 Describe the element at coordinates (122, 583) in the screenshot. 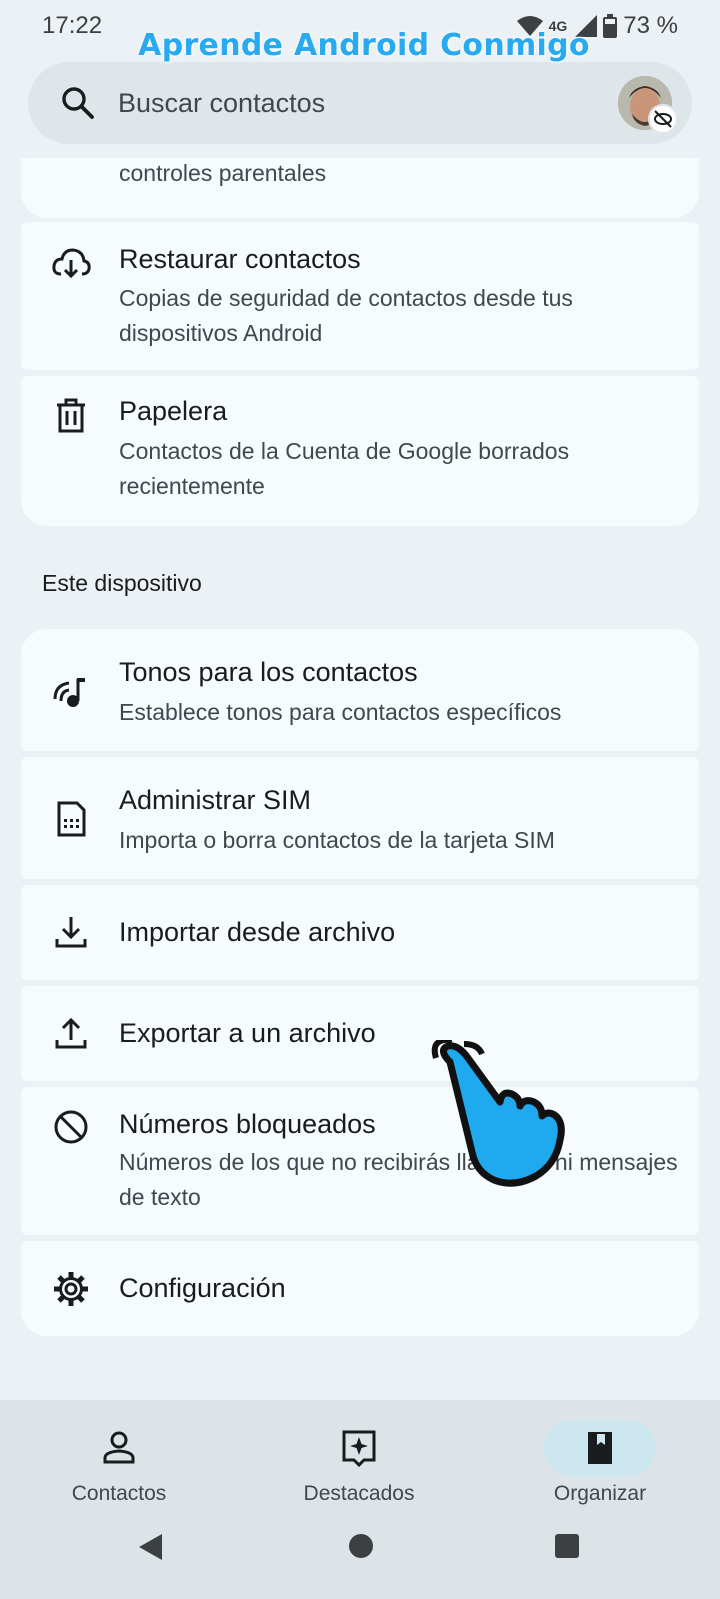

I see `section-header-device: Este dispositivo` at that location.